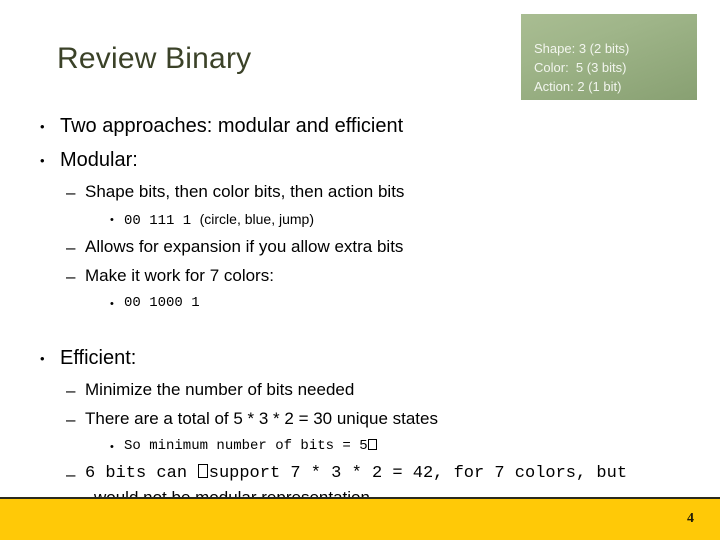 The height and width of the screenshot is (540, 720). What do you see at coordinates (578, 86) in the screenshot?
I see `legend-line-action: Action: 2 (1 bit)` at bounding box center [578, 86].